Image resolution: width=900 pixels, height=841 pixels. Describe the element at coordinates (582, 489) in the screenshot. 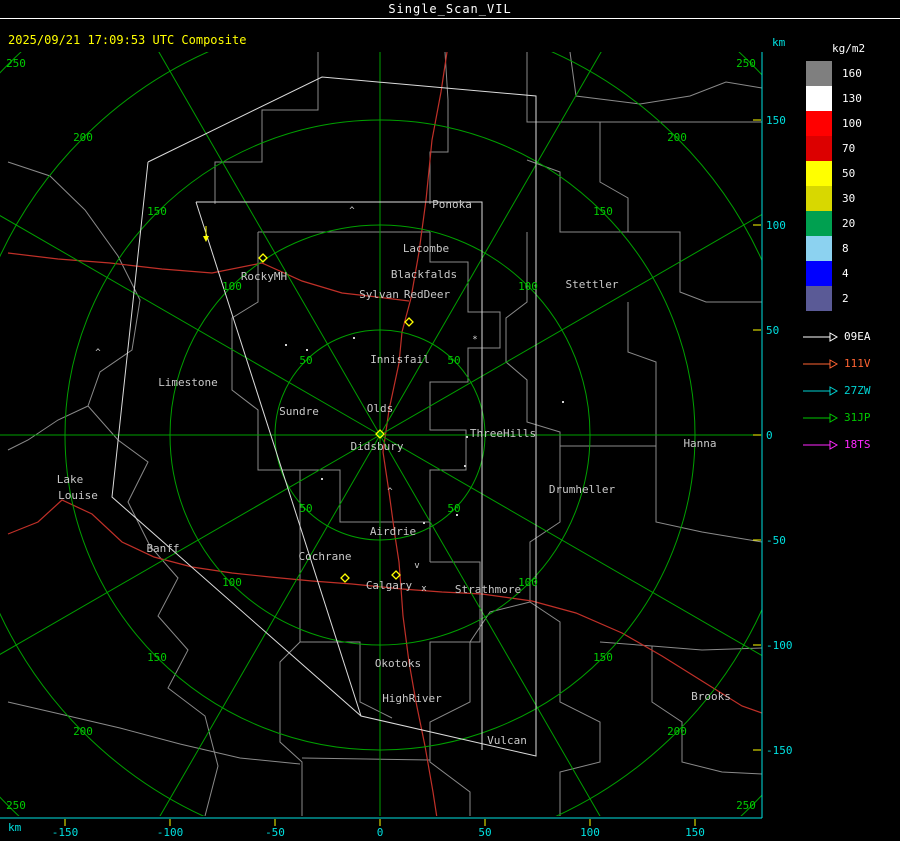

I see `city-label: Drumheller` at that location.